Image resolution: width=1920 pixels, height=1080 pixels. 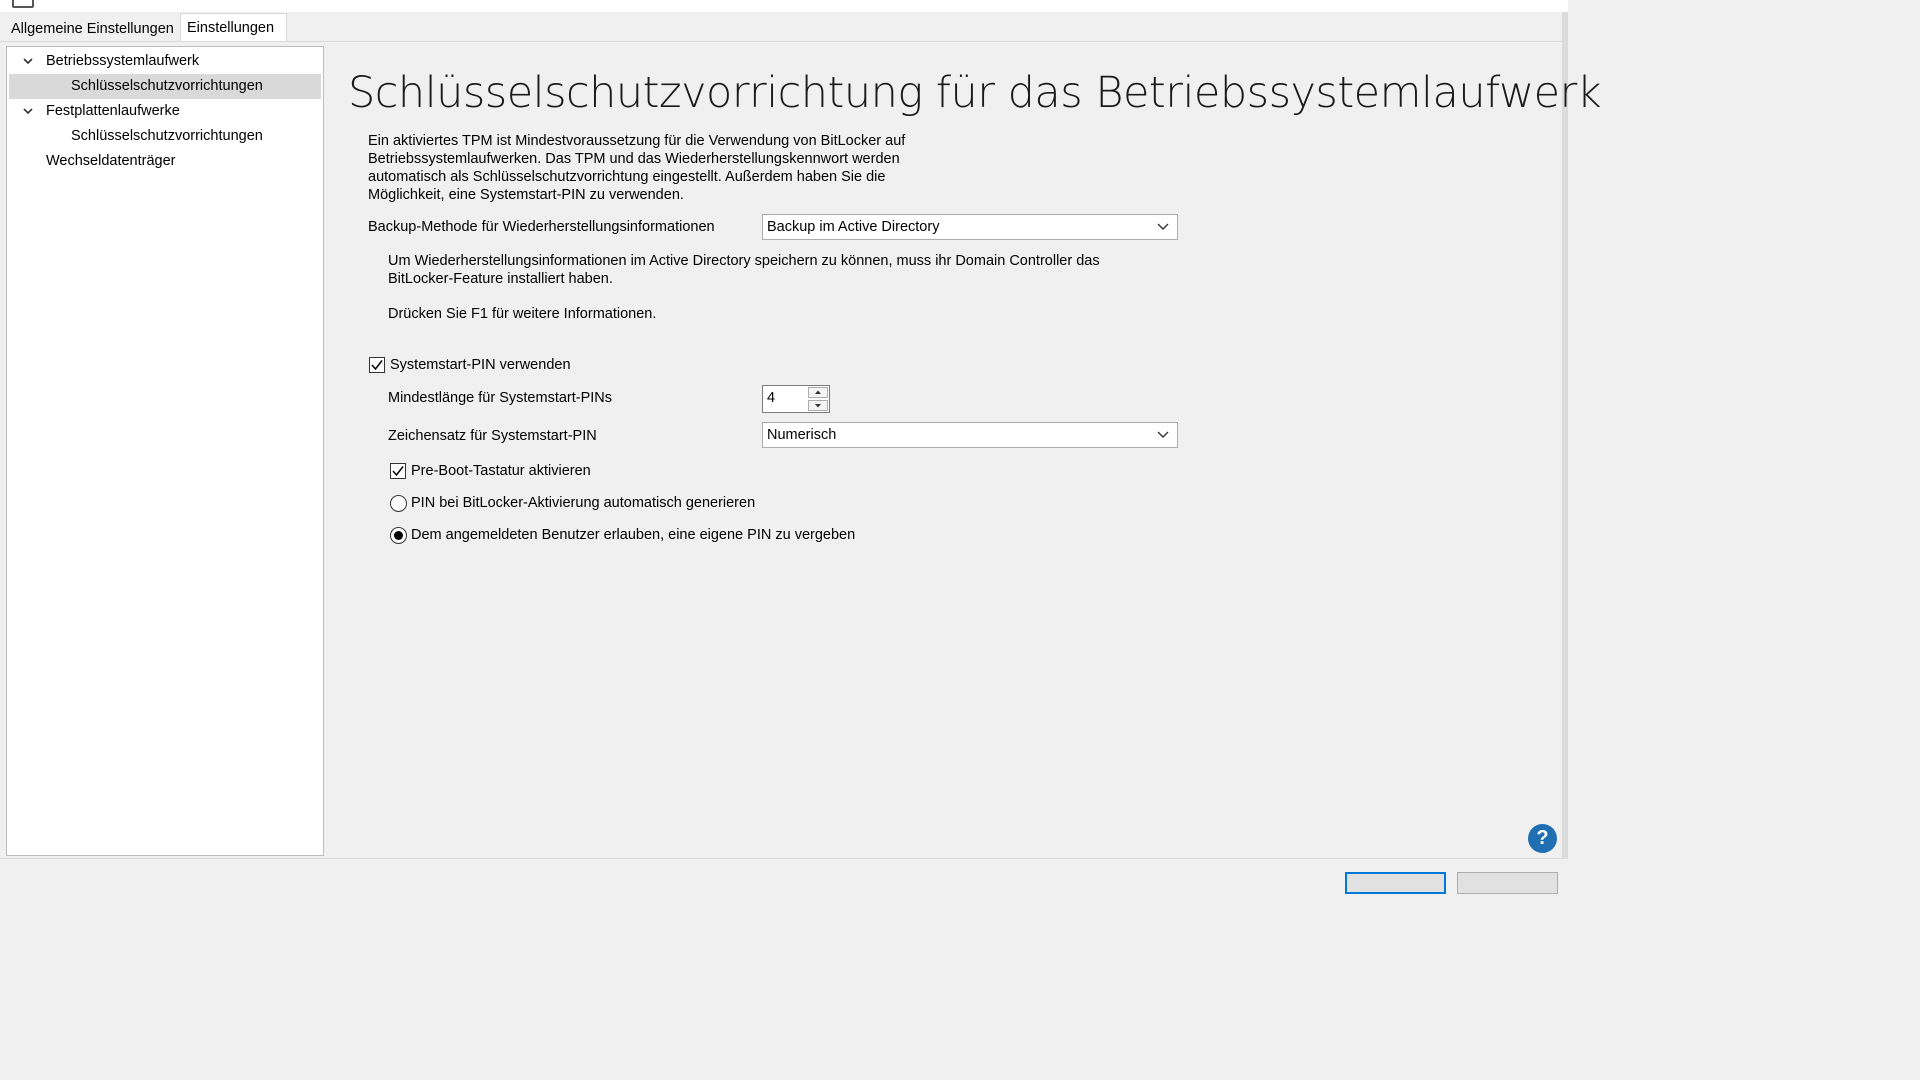 I want to click on tree-item-festplattenlaufwerke: Festplattenlaufwerke, so click(x=100, y=111).